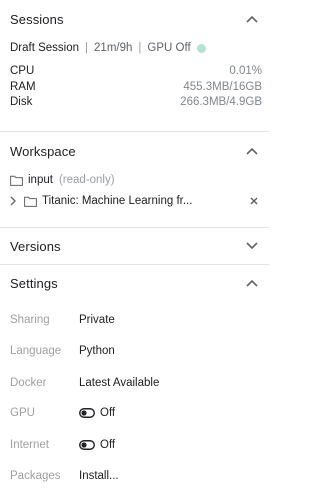 This screenshot has width=320, height=502. Describe the element at coordinates (37, 19) in the screenshot. I see `sessions-title: Sessions` at that location.